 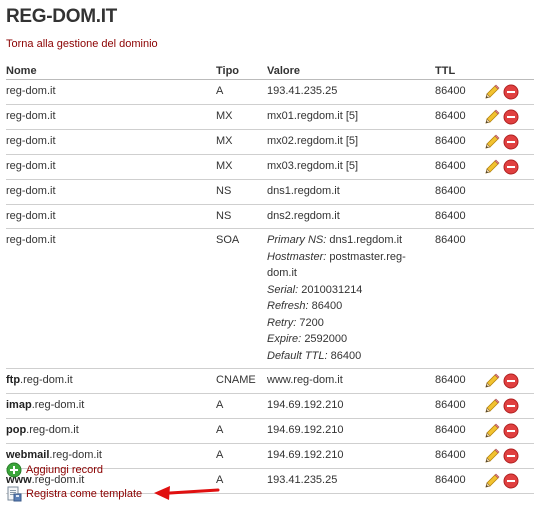 What do you see at coordinates (297, 355) in the screenshot?
I see `soa-field-label: Default TTL:` at bounding box center [297, 355].